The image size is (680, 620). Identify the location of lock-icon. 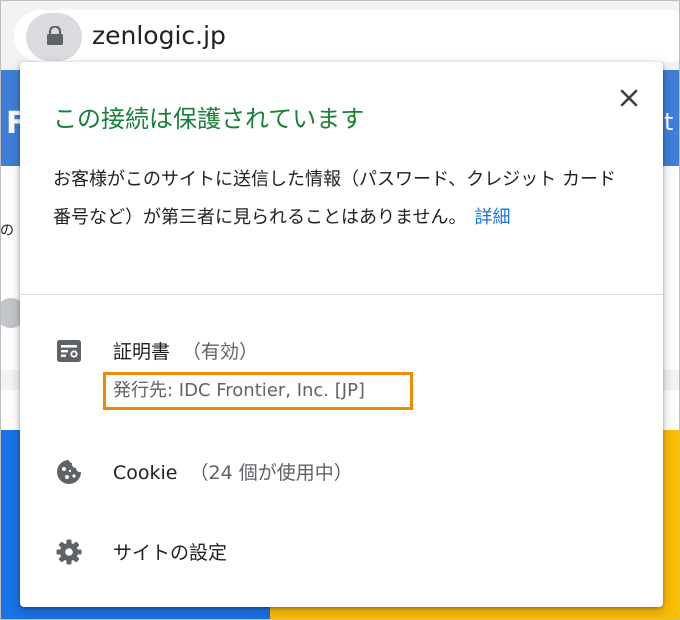
(55, 35).